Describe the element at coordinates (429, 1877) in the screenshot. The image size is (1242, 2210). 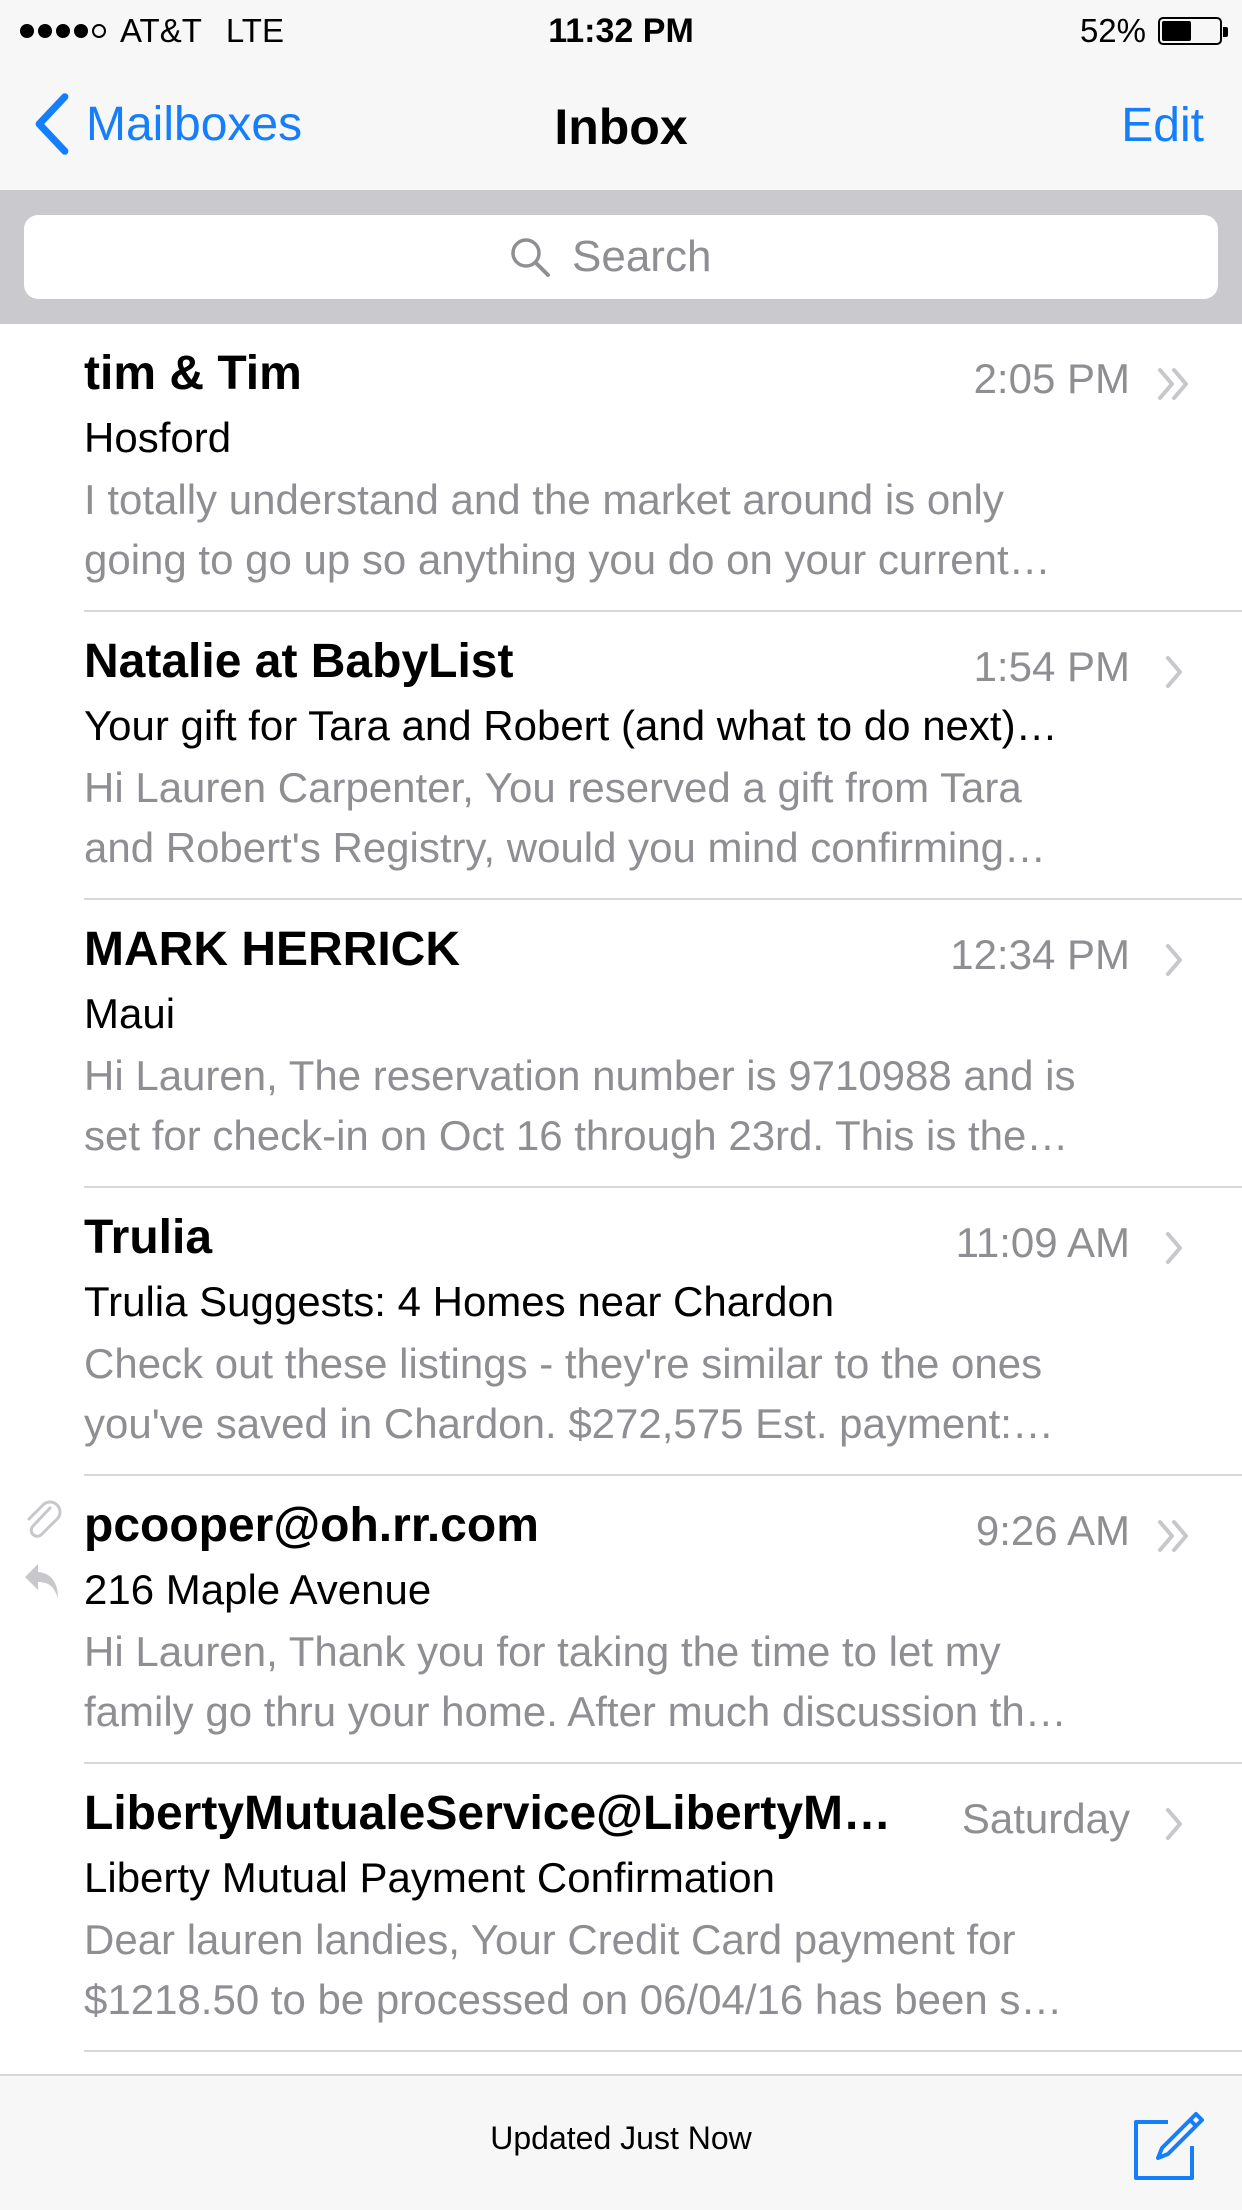
I see `email-subject: Liberty Mutual Payment Confirmation` at that location.